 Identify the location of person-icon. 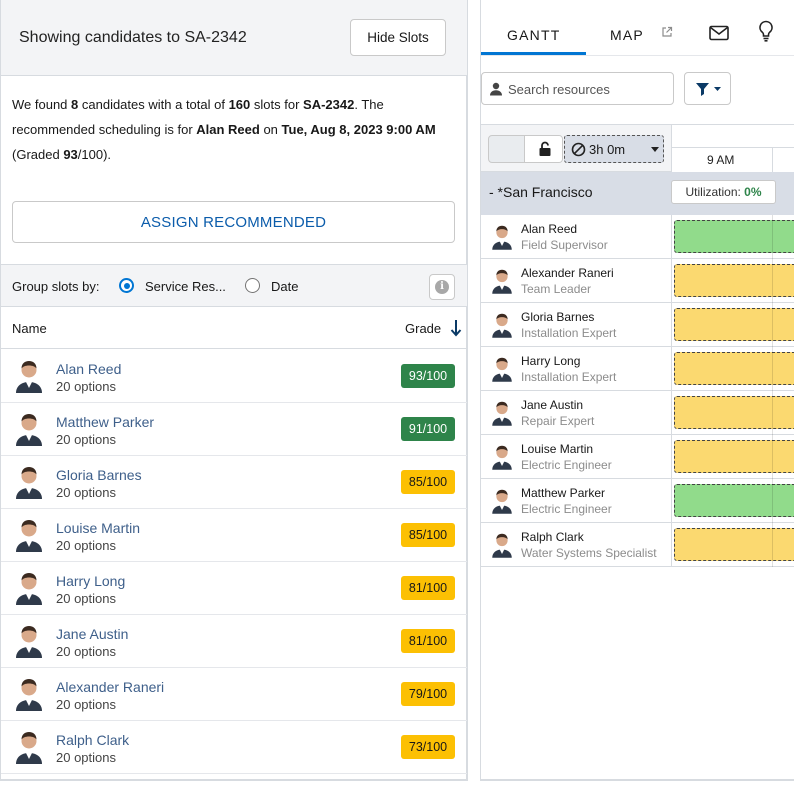
(496, 89).